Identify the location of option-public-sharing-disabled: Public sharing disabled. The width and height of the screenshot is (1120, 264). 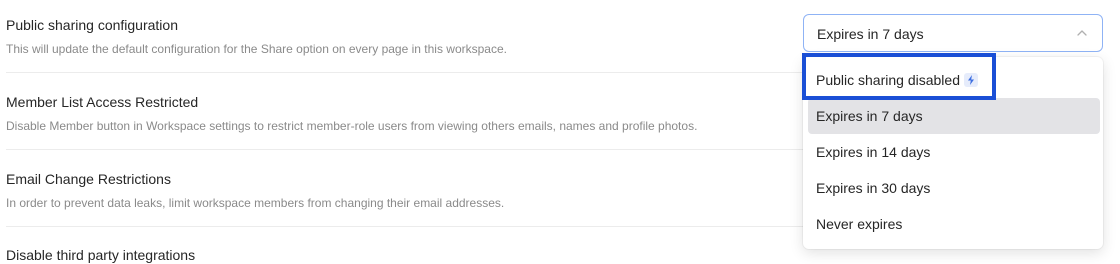
(954, 80).